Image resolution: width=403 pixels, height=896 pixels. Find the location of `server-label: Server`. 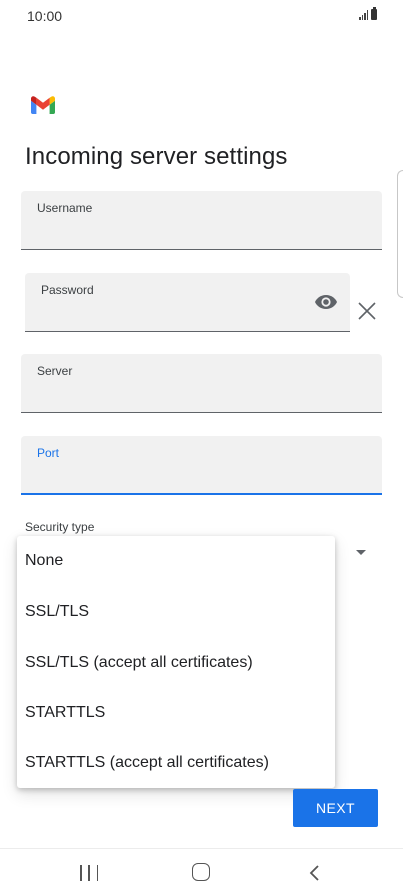

server-label: Server is located at coordinates (55, 371).